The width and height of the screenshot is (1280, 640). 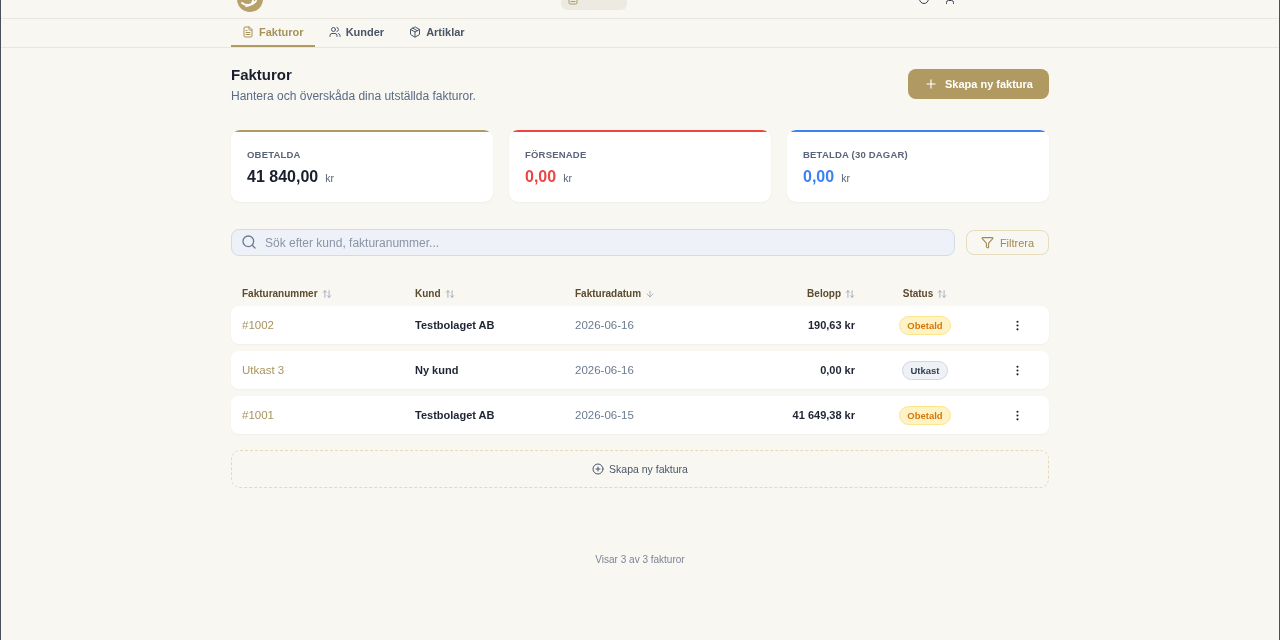 I want to click on search-icon, so click(x=249, y=242).